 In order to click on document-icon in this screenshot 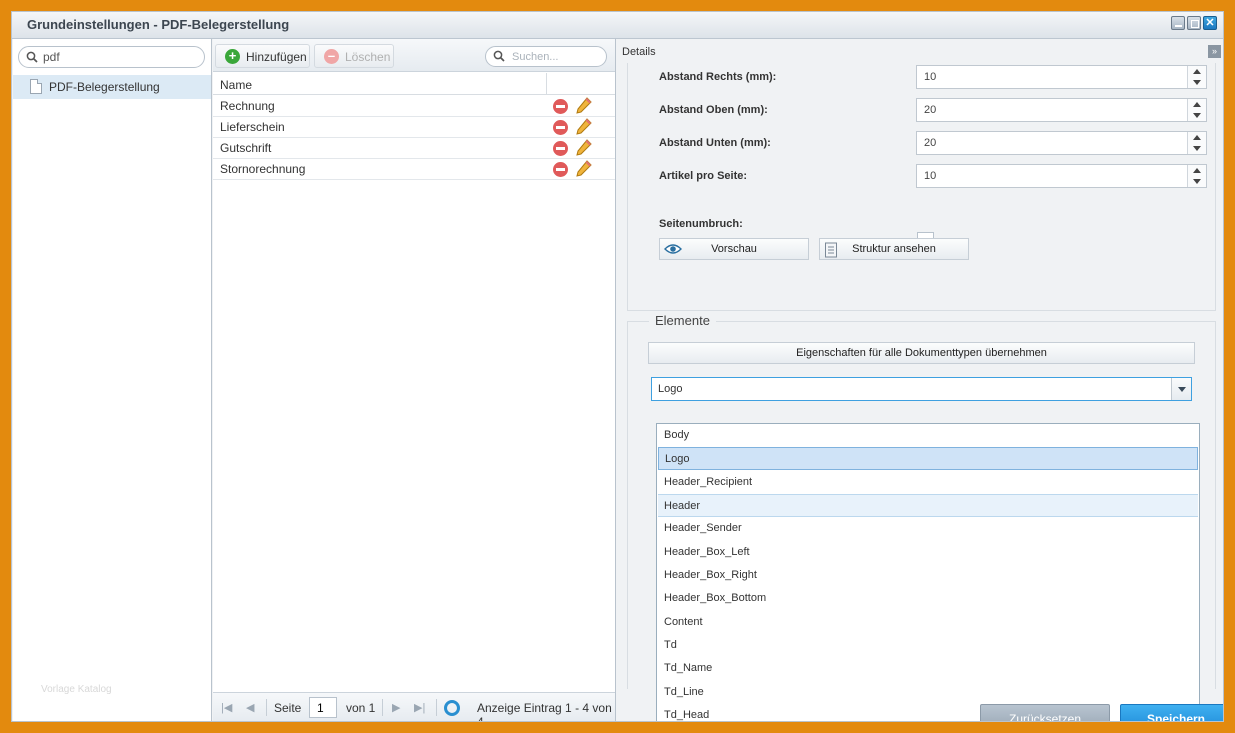, I will do `click(831, 250)`.